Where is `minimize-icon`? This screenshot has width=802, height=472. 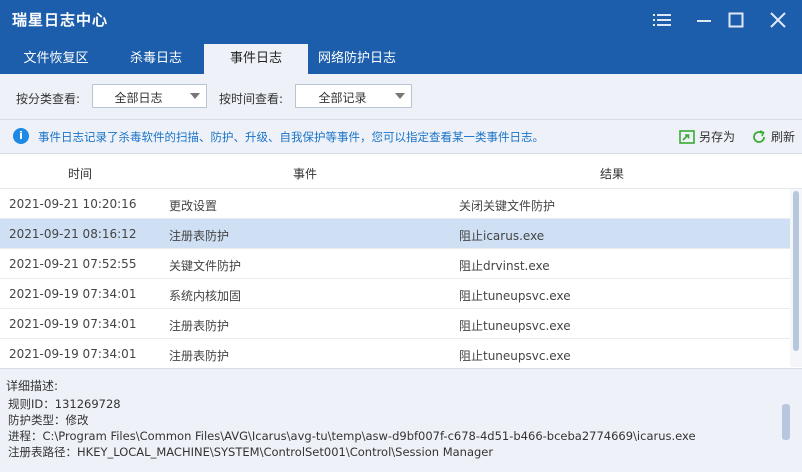
minimize-icon is located at coordinates (704, 20).